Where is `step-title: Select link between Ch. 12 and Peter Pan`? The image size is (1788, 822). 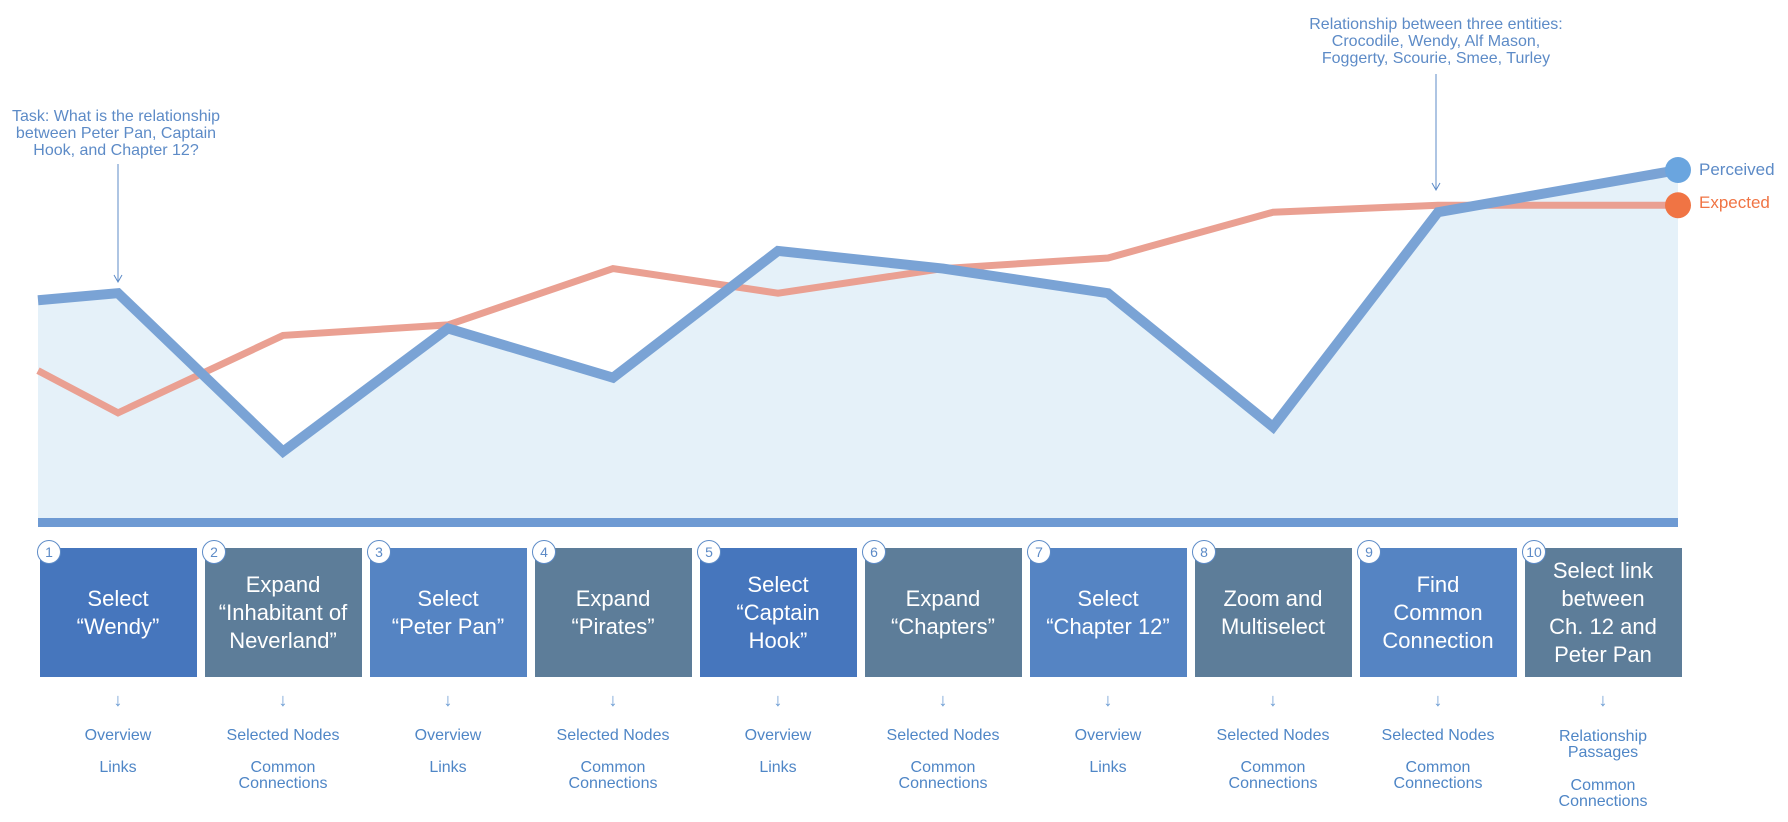
step-title: Select link between Ch. 12 and Peter Pan is located at coordinates (1603, 612).